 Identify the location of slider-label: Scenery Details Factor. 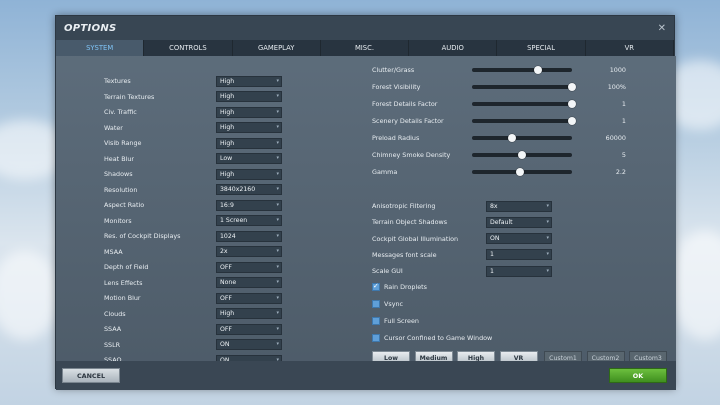
(408, 121).